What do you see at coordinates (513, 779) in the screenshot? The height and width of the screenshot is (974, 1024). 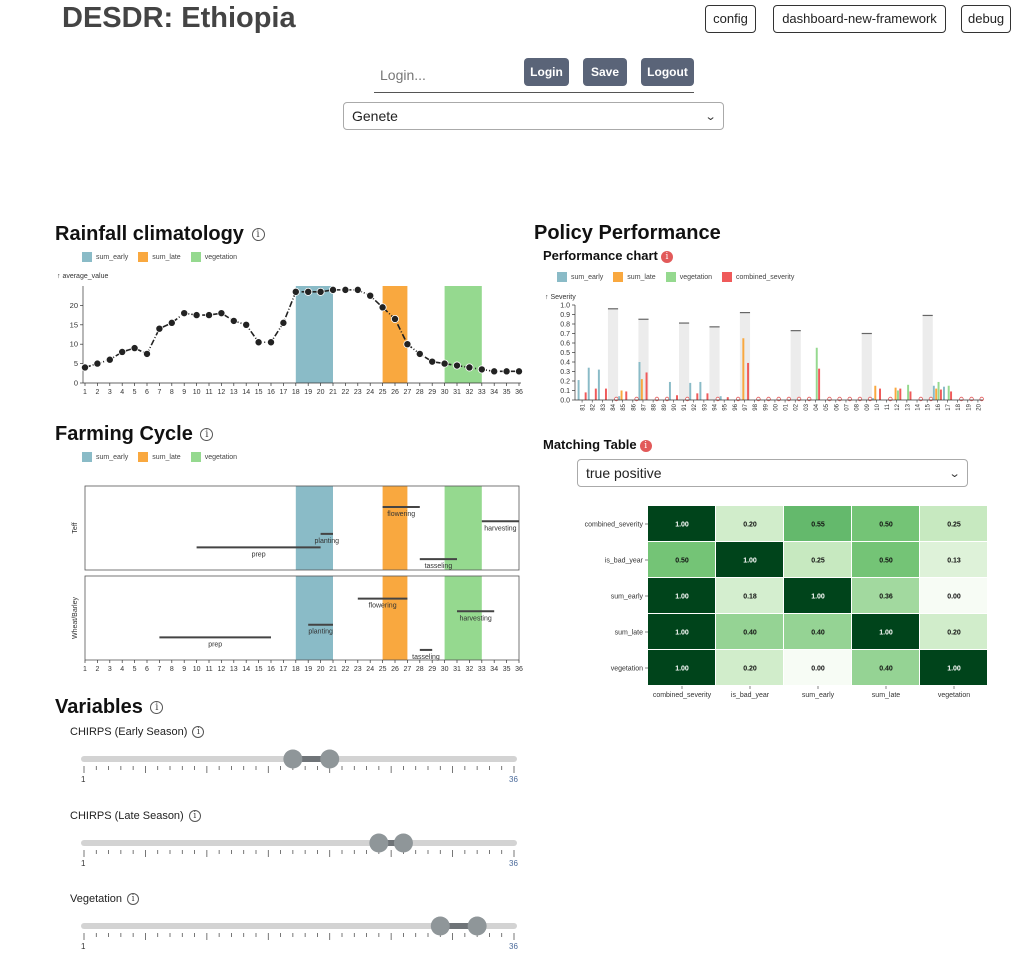 I see `slider-max-label: 36` at bounding box center [513, 779].